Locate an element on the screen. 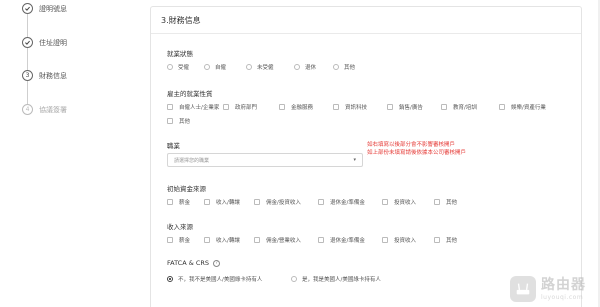 The height and width of the screenshot is (307, 600). initial-funds-option: 薪金 is located at coordinates (185, 202).